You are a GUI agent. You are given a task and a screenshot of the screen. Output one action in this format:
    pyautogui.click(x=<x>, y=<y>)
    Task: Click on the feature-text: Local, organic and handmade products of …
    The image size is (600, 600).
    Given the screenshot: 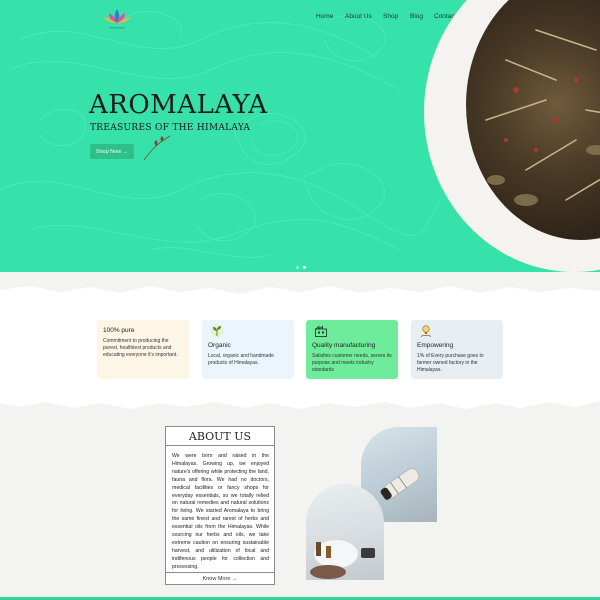 What is the action you would take?
    pyautogui.click(x=241, y=359)
    